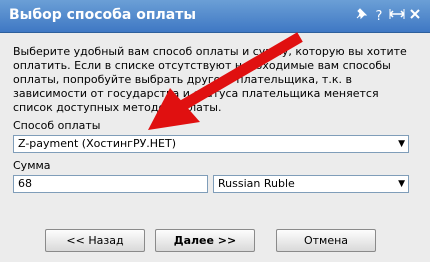 This screenshot has width=430, height=262. Describe the element at coordinates (25, 183) in the screenshot. I see `amount-value: 68` at that location.